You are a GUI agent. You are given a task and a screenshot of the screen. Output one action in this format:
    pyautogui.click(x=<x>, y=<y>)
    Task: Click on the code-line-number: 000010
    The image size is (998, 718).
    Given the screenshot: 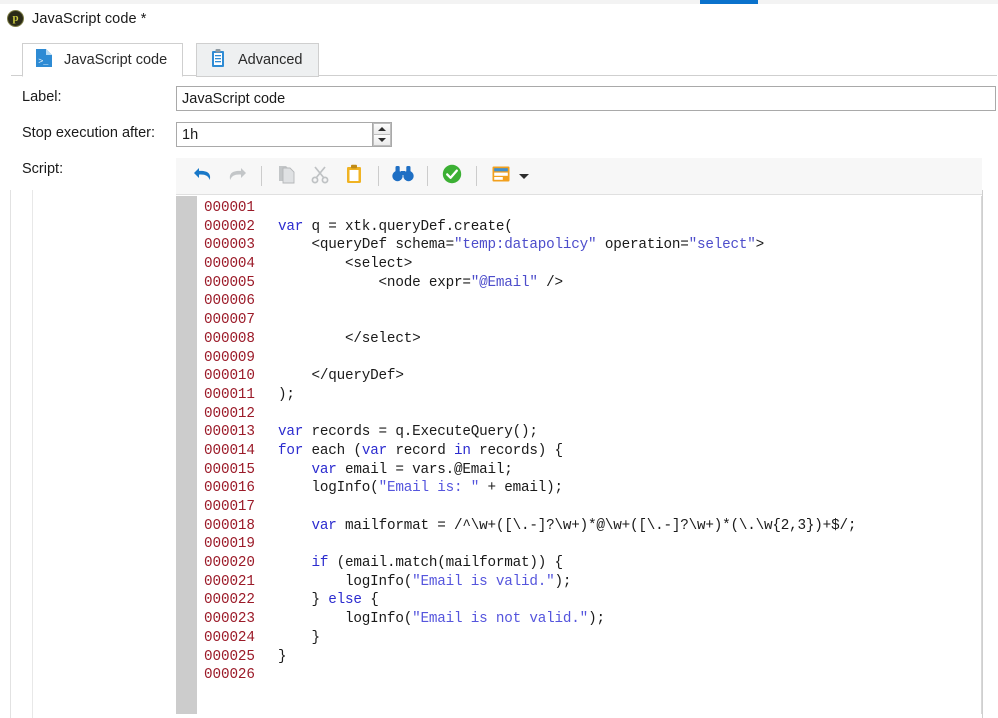 What is the action you would take?
    pyautogui.click(x=229, y=376)
    